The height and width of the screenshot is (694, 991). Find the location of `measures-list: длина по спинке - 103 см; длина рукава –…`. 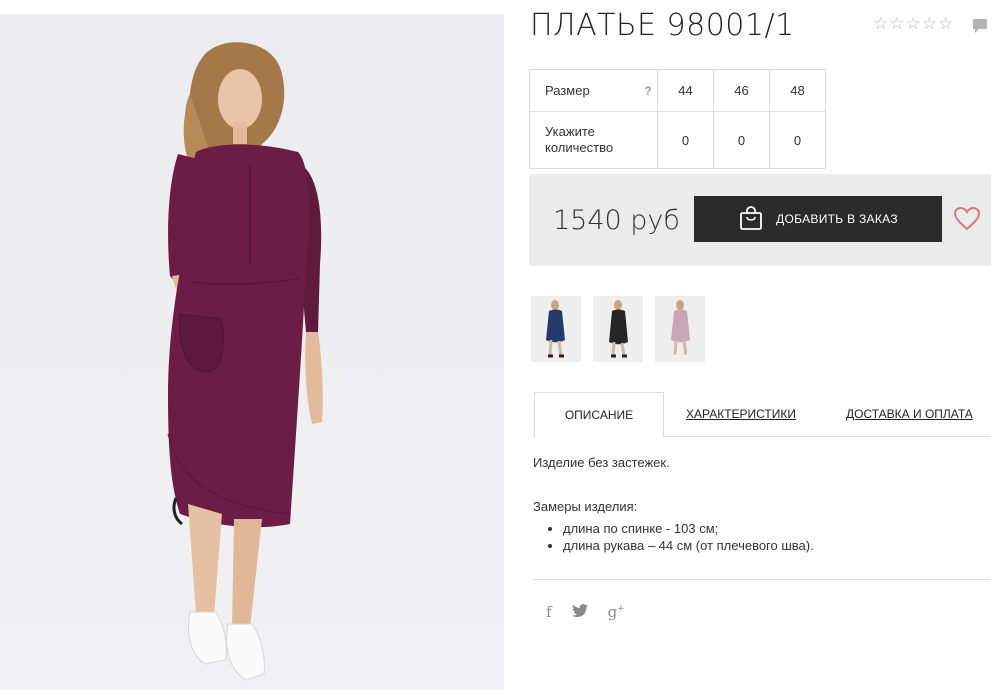

measures-list: длина по спинке - 103 см; длина рукава –… is located at coordinates (673, 537).